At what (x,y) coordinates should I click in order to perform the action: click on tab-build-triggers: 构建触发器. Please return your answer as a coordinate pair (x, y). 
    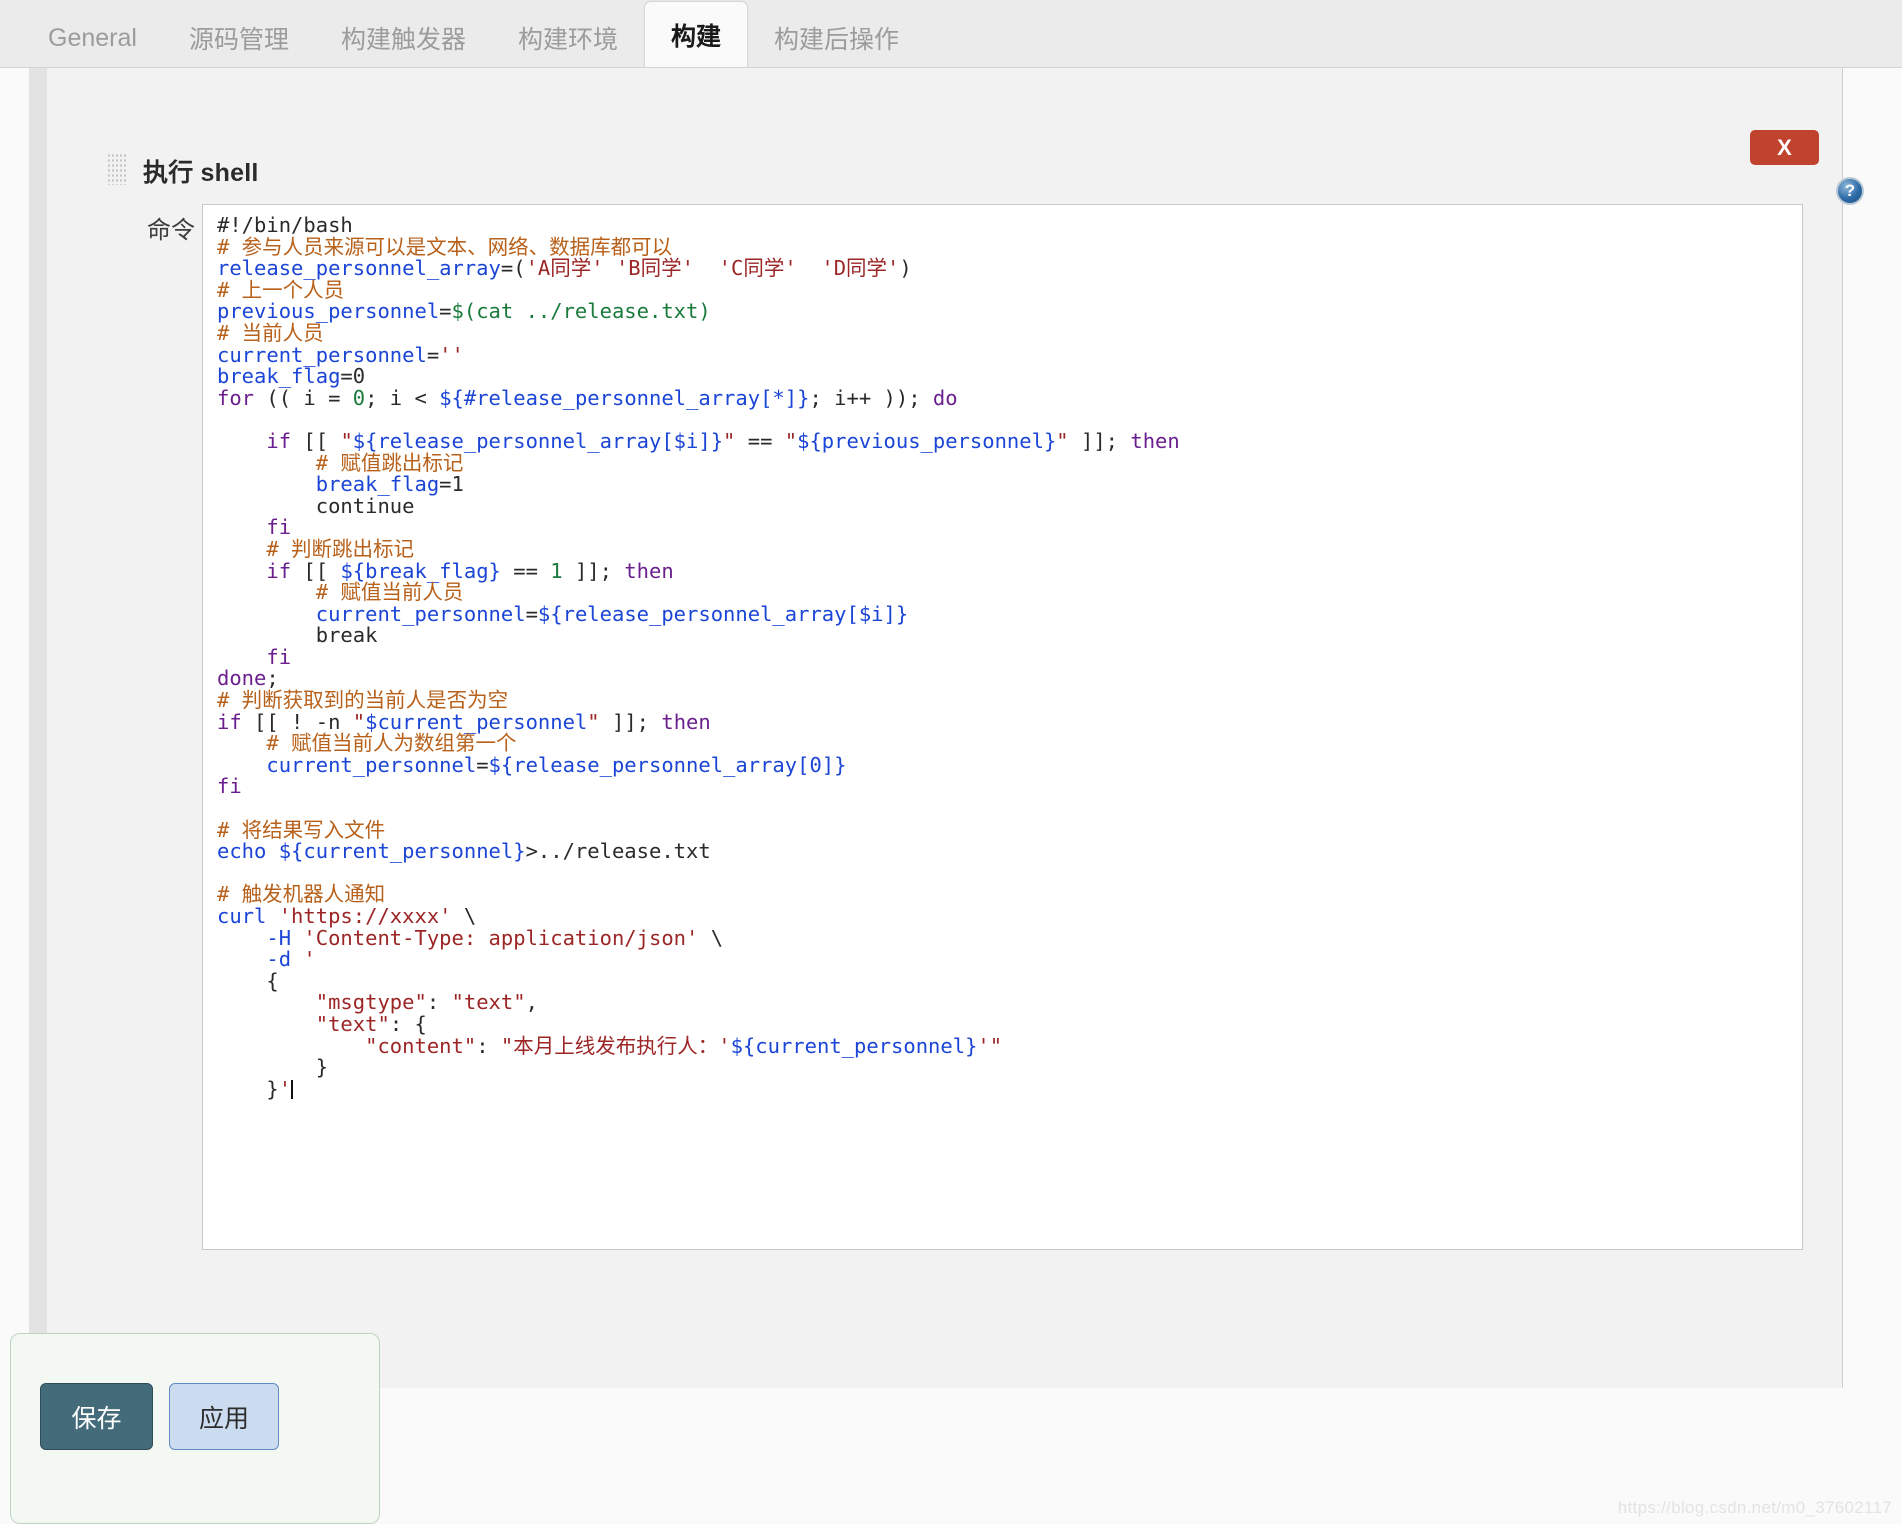
    Looking at the image, I should click on (403, 38).